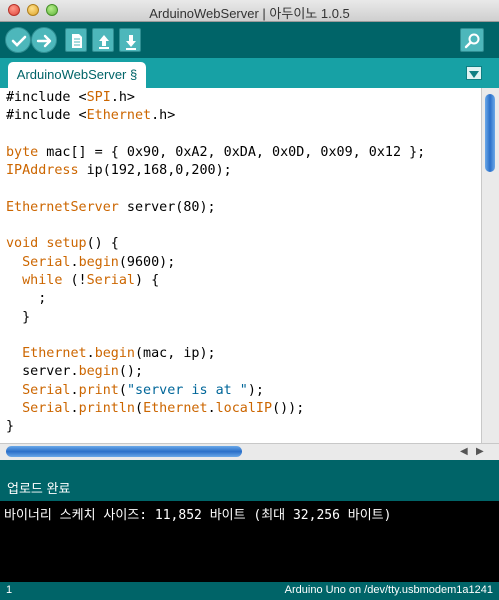 The image size is (499, 600). What do you see at coordinates (62, 244) in the screenshot?
I see `code-line: void setup() {` at bounding box center [62, 244].